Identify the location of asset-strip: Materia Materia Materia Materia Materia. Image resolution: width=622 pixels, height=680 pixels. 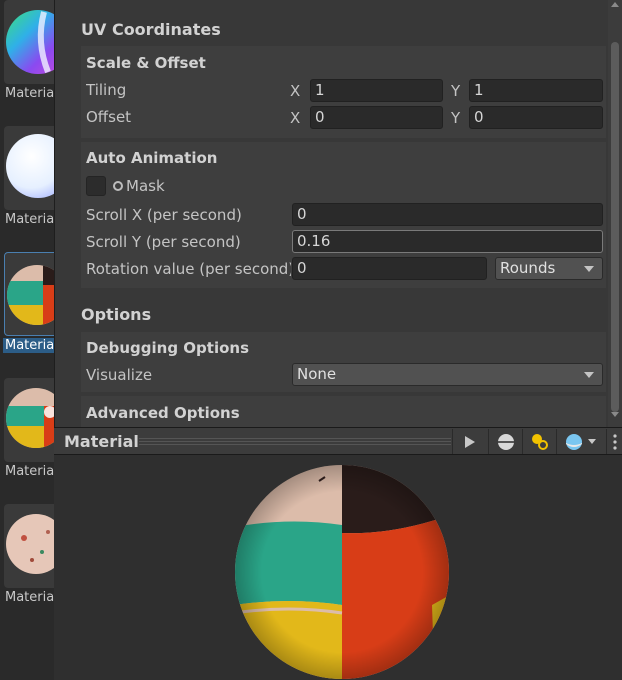
(27, 340).